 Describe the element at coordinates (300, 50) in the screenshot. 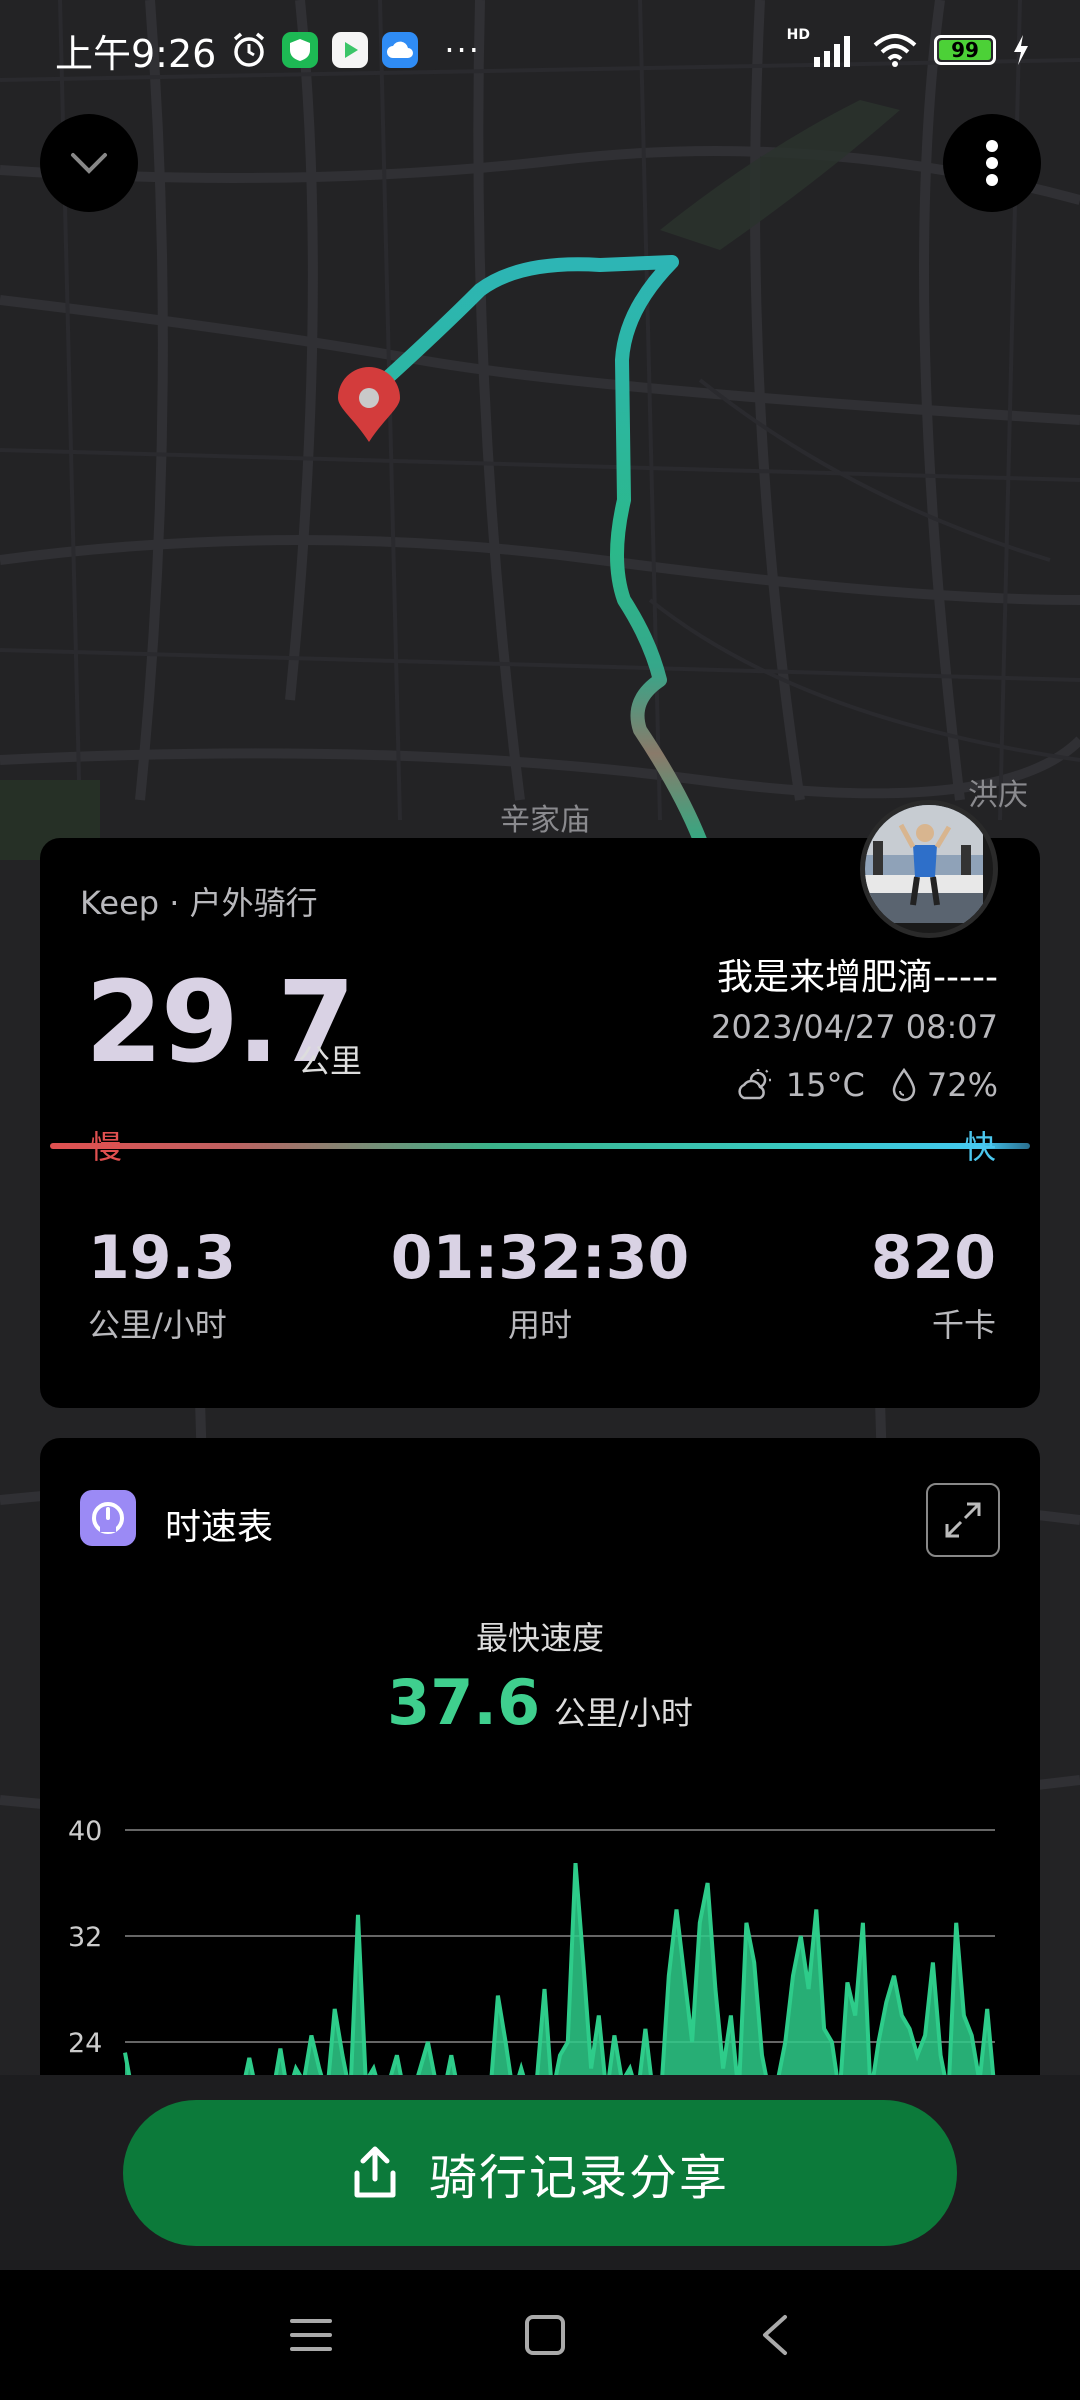

I see `security-app-icon` at that location.